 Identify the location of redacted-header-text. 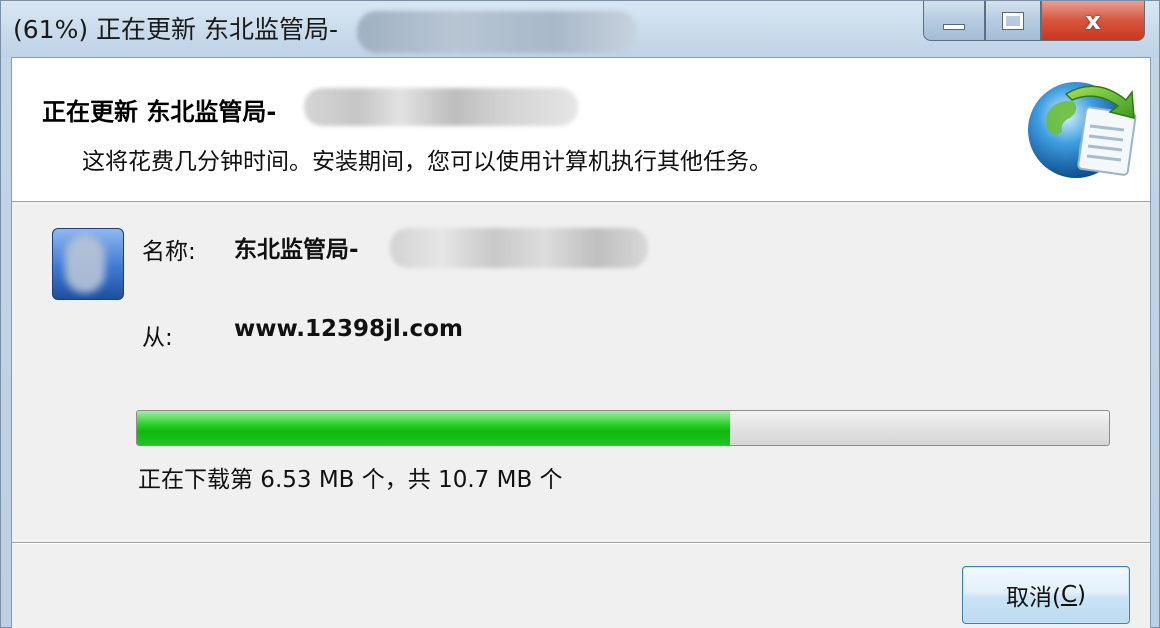
(441, 107).